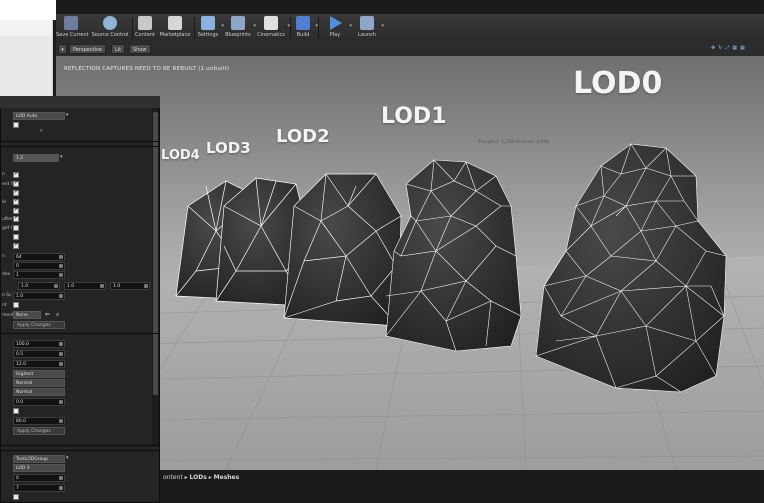 The image size is (764, 503). What do you see at coordinates (303, 23) in the screenshot?
I see `build-icon` at bounding box center [303, 23].